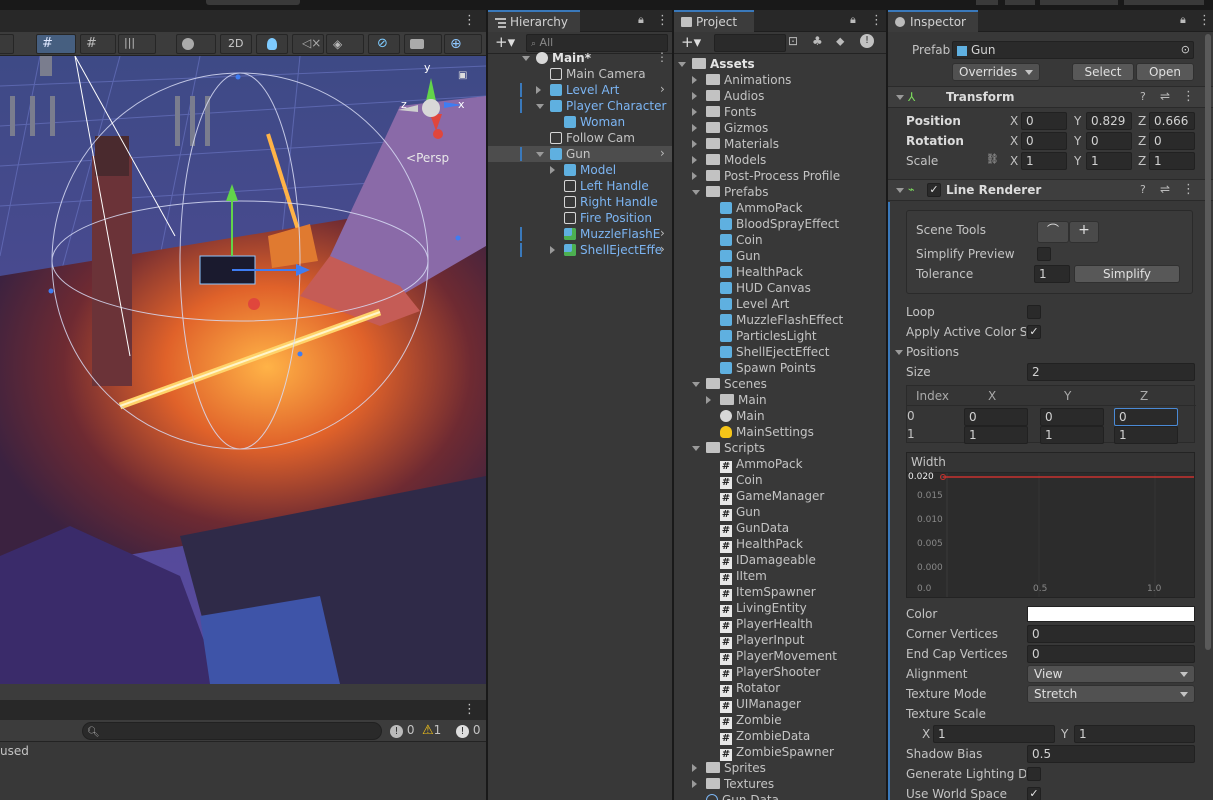 Image resolution: width=1213 pixels, height=800 pixels. I want to click on project-item: # LivingEntity, so click(763, 608).